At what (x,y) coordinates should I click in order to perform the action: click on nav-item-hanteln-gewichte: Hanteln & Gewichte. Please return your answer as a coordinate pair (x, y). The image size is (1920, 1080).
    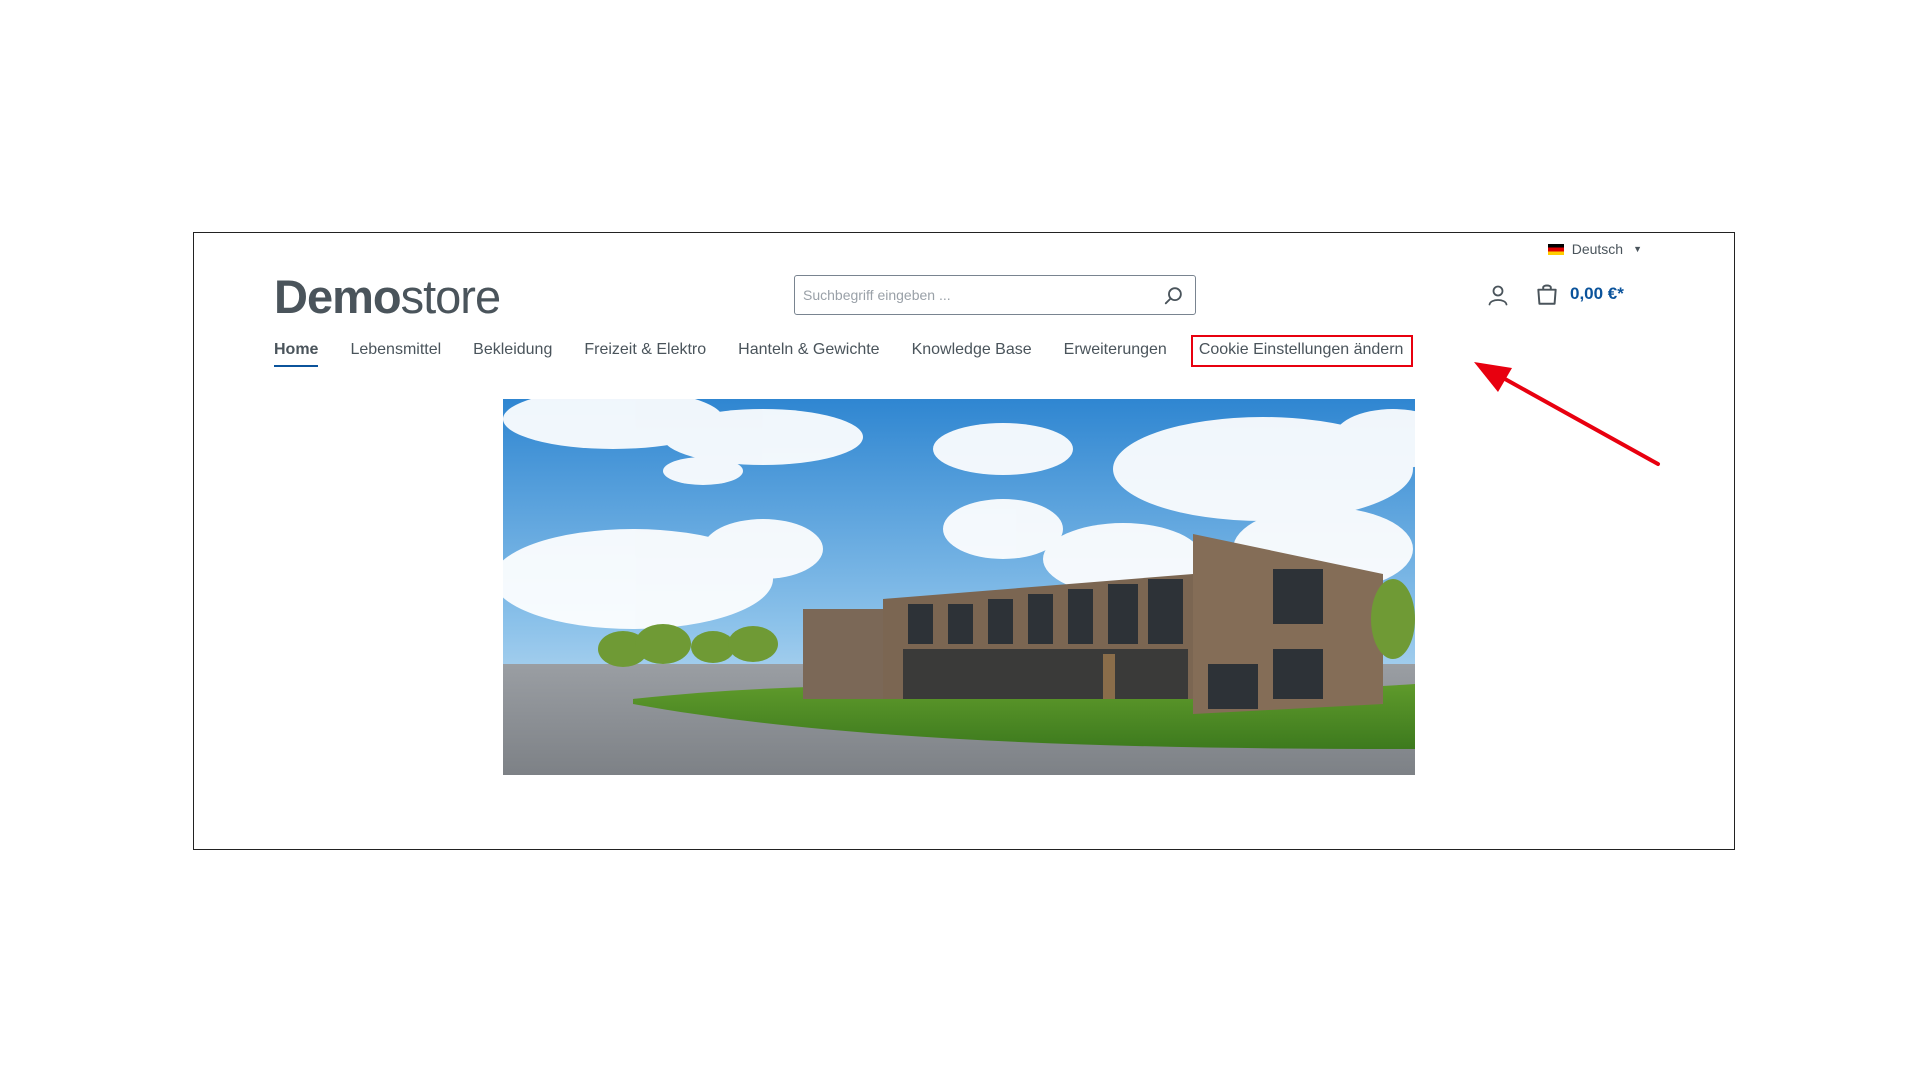
    Looking at the image, I should click on (808, 354).